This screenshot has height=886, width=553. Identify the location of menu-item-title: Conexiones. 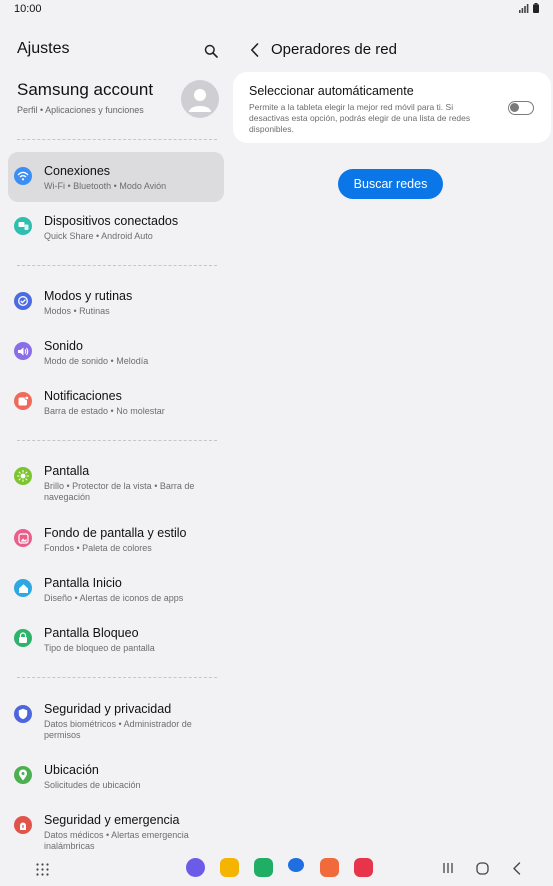
(77, 171).